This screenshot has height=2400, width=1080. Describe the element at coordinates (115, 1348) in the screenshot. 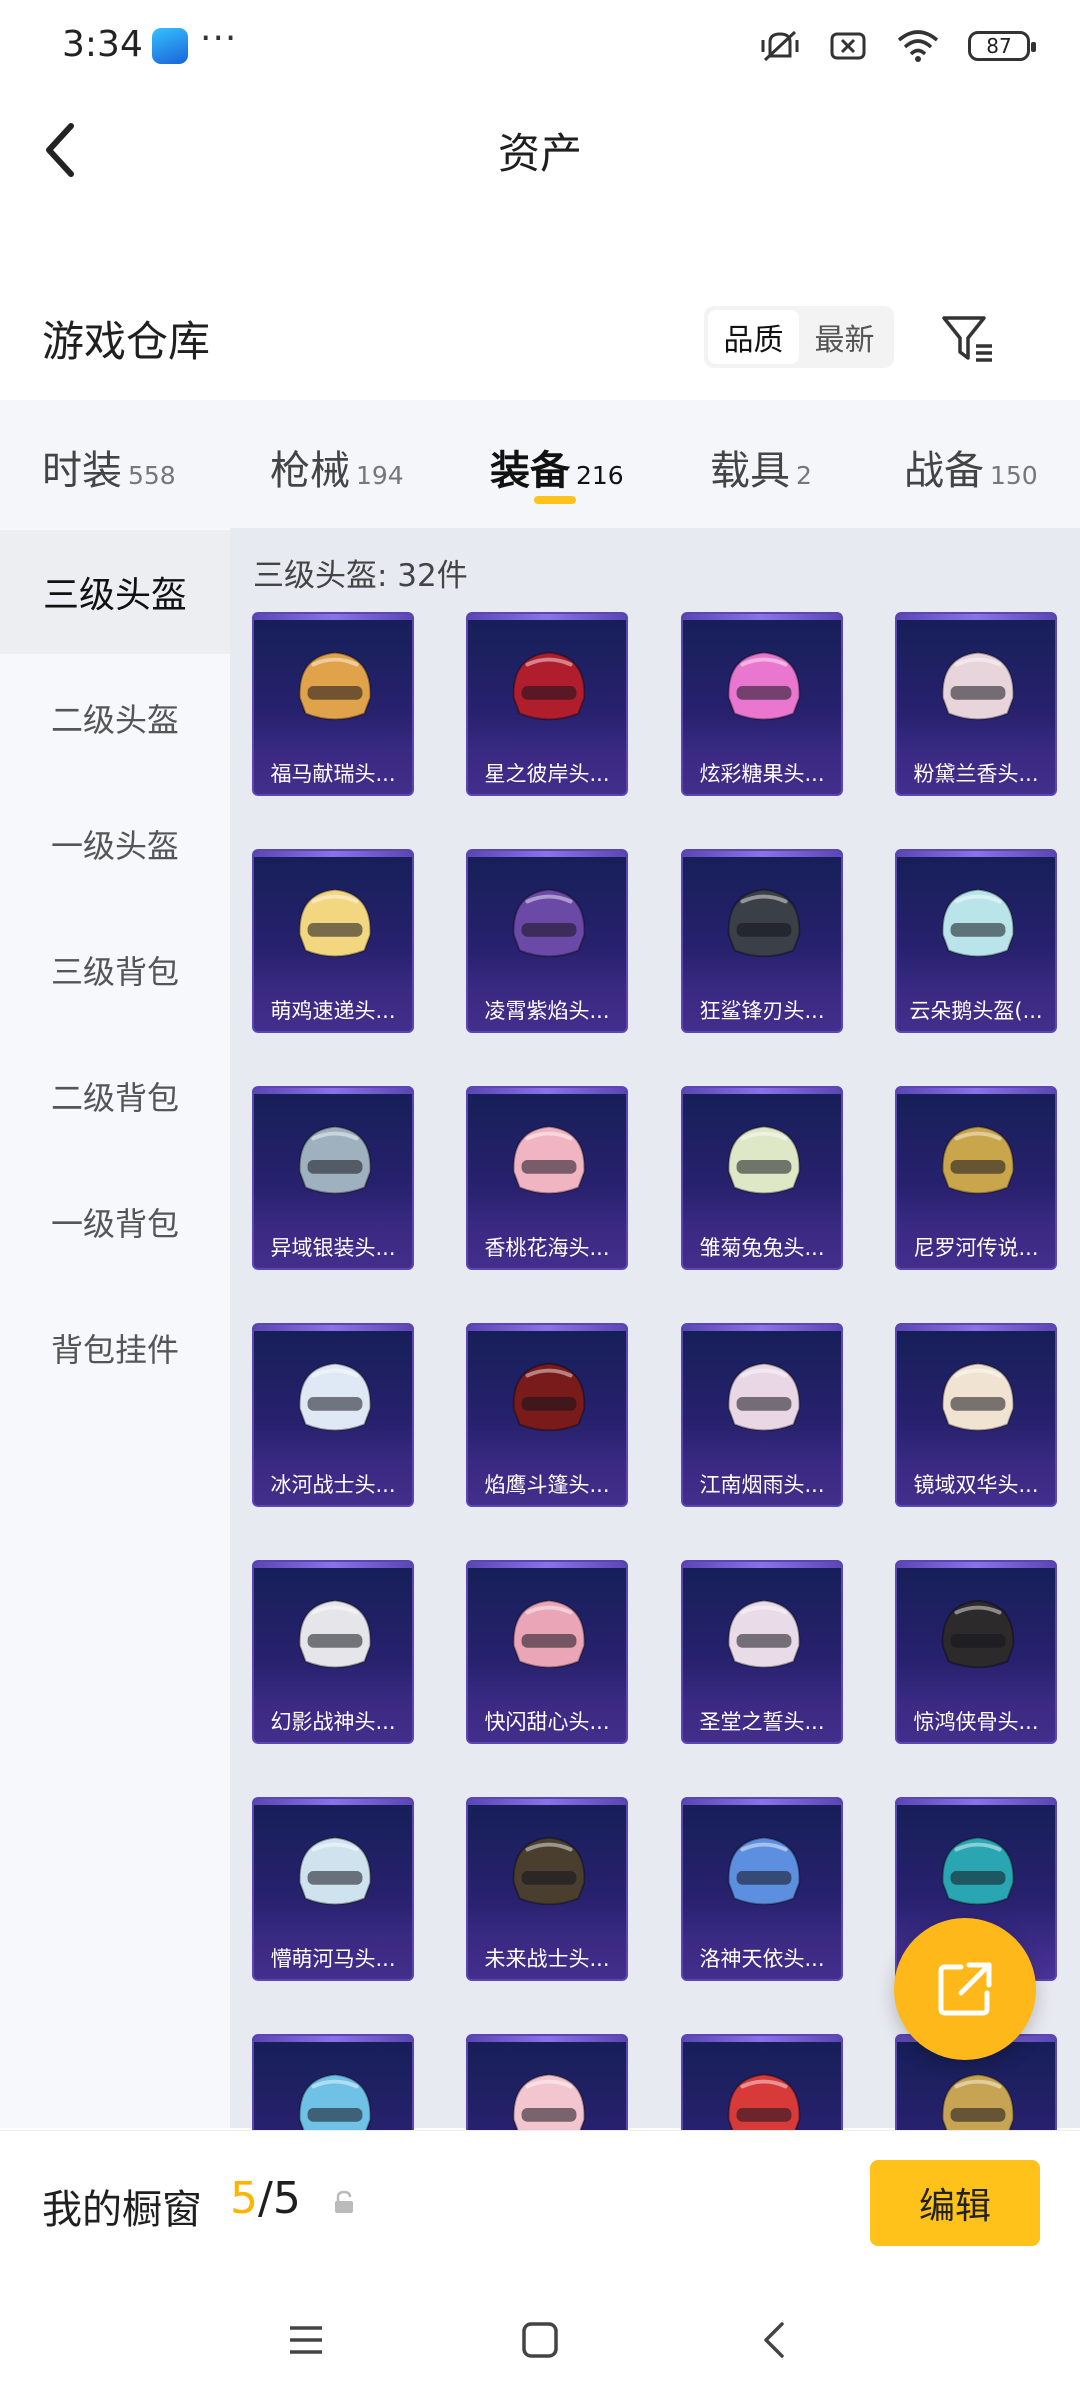

I see `sidebar-item-backpack-pendant: 背包挂件` at that location.